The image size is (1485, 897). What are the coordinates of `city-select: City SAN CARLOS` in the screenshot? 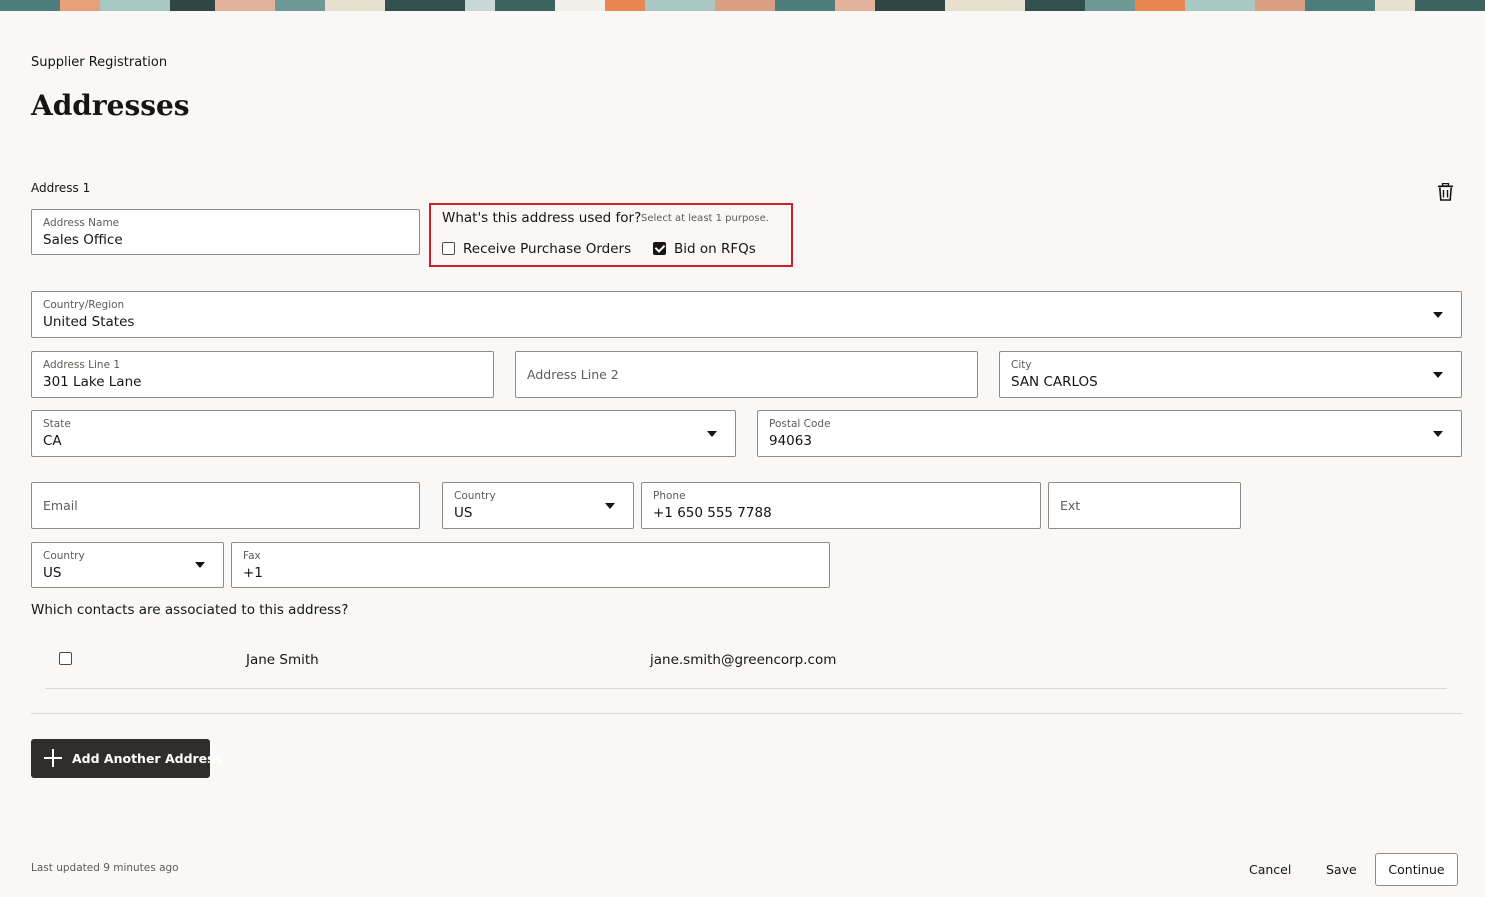 It's located at (1230, 374).